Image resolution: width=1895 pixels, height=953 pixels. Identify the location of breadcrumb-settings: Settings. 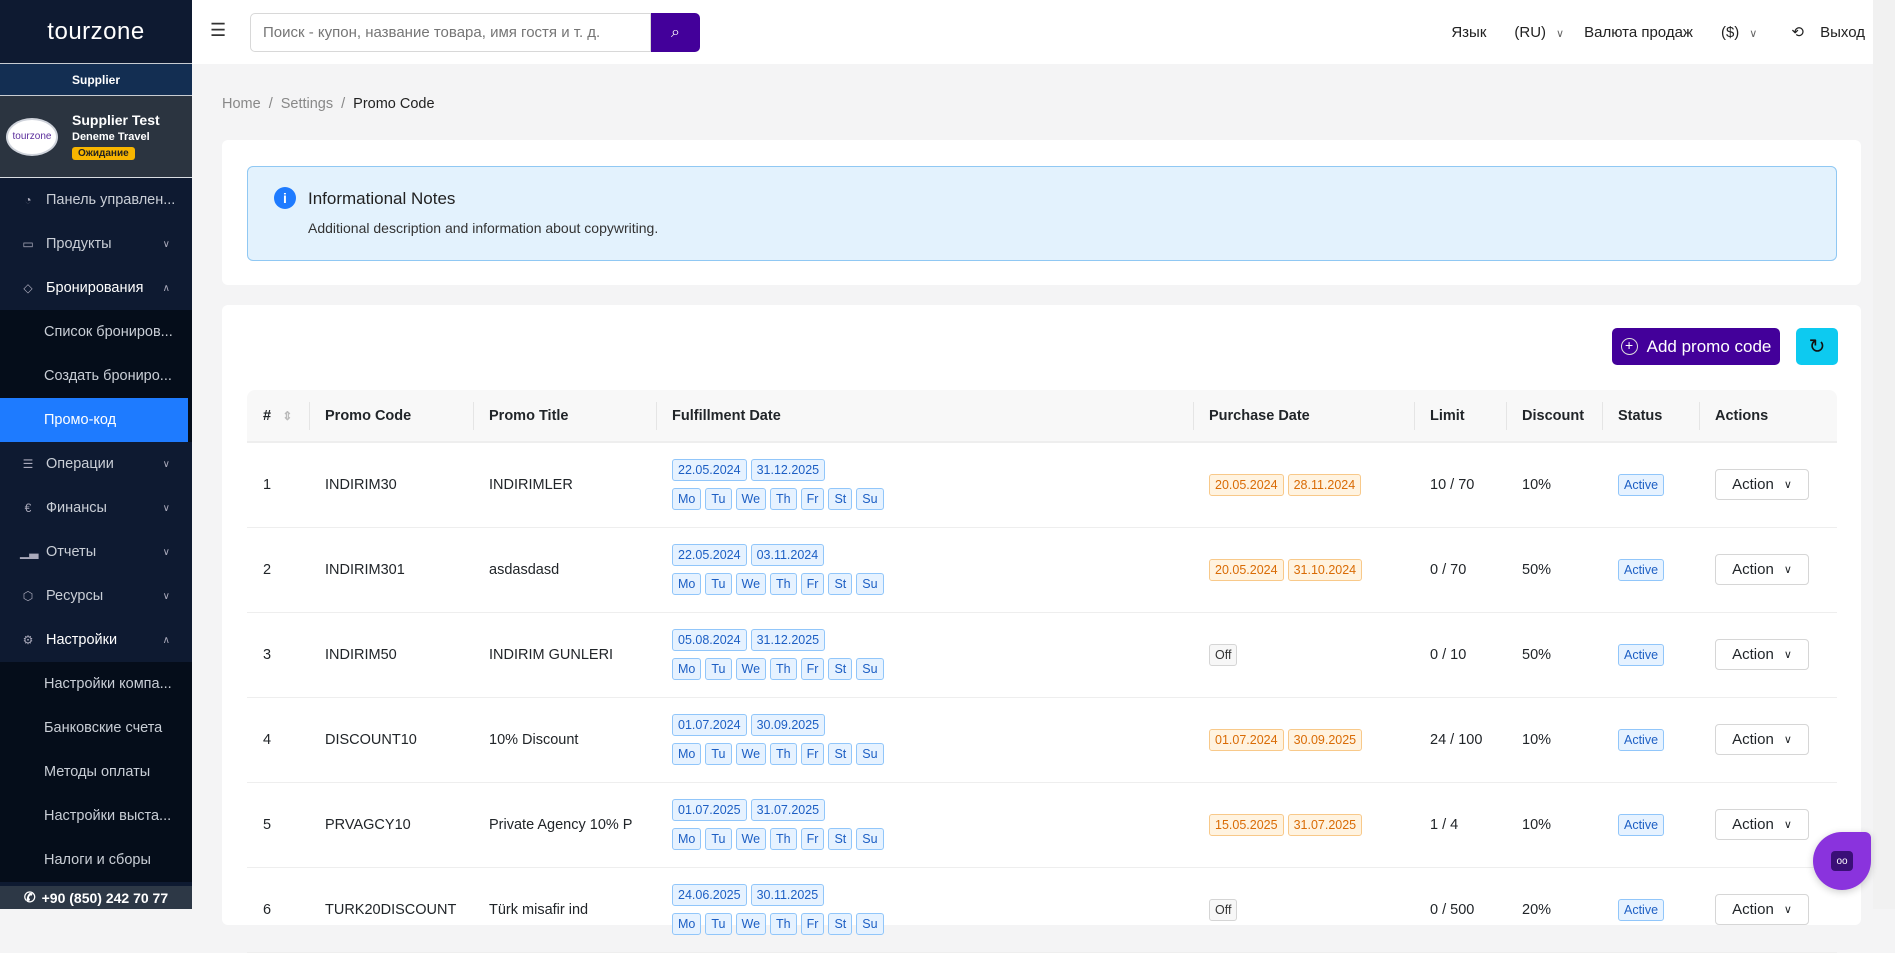
(307, 104).